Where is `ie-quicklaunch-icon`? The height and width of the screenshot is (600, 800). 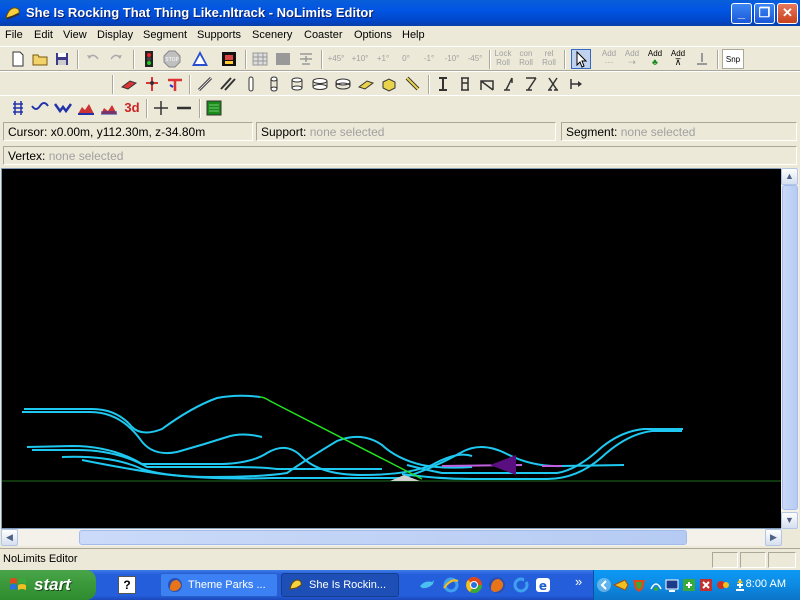
ie-quicklaunch-icon is located at coordinates (451, 585).